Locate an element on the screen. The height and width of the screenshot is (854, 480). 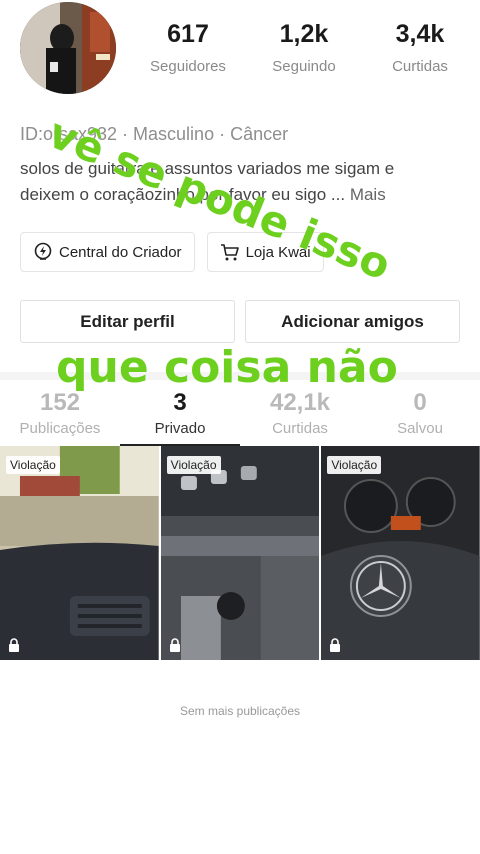
creator-center-label: Central do Criador is located at coordinates (120, 252).